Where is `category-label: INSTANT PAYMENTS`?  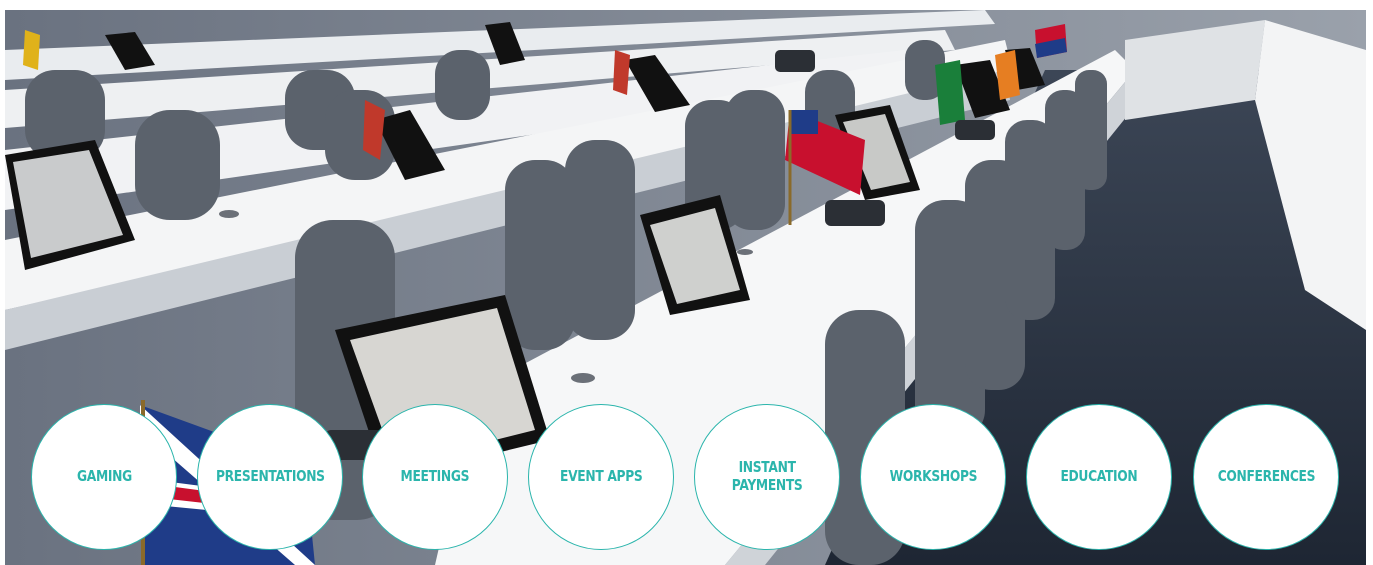
category-label: INSTANT PAYMENTS is located at coordinates (767, 476).